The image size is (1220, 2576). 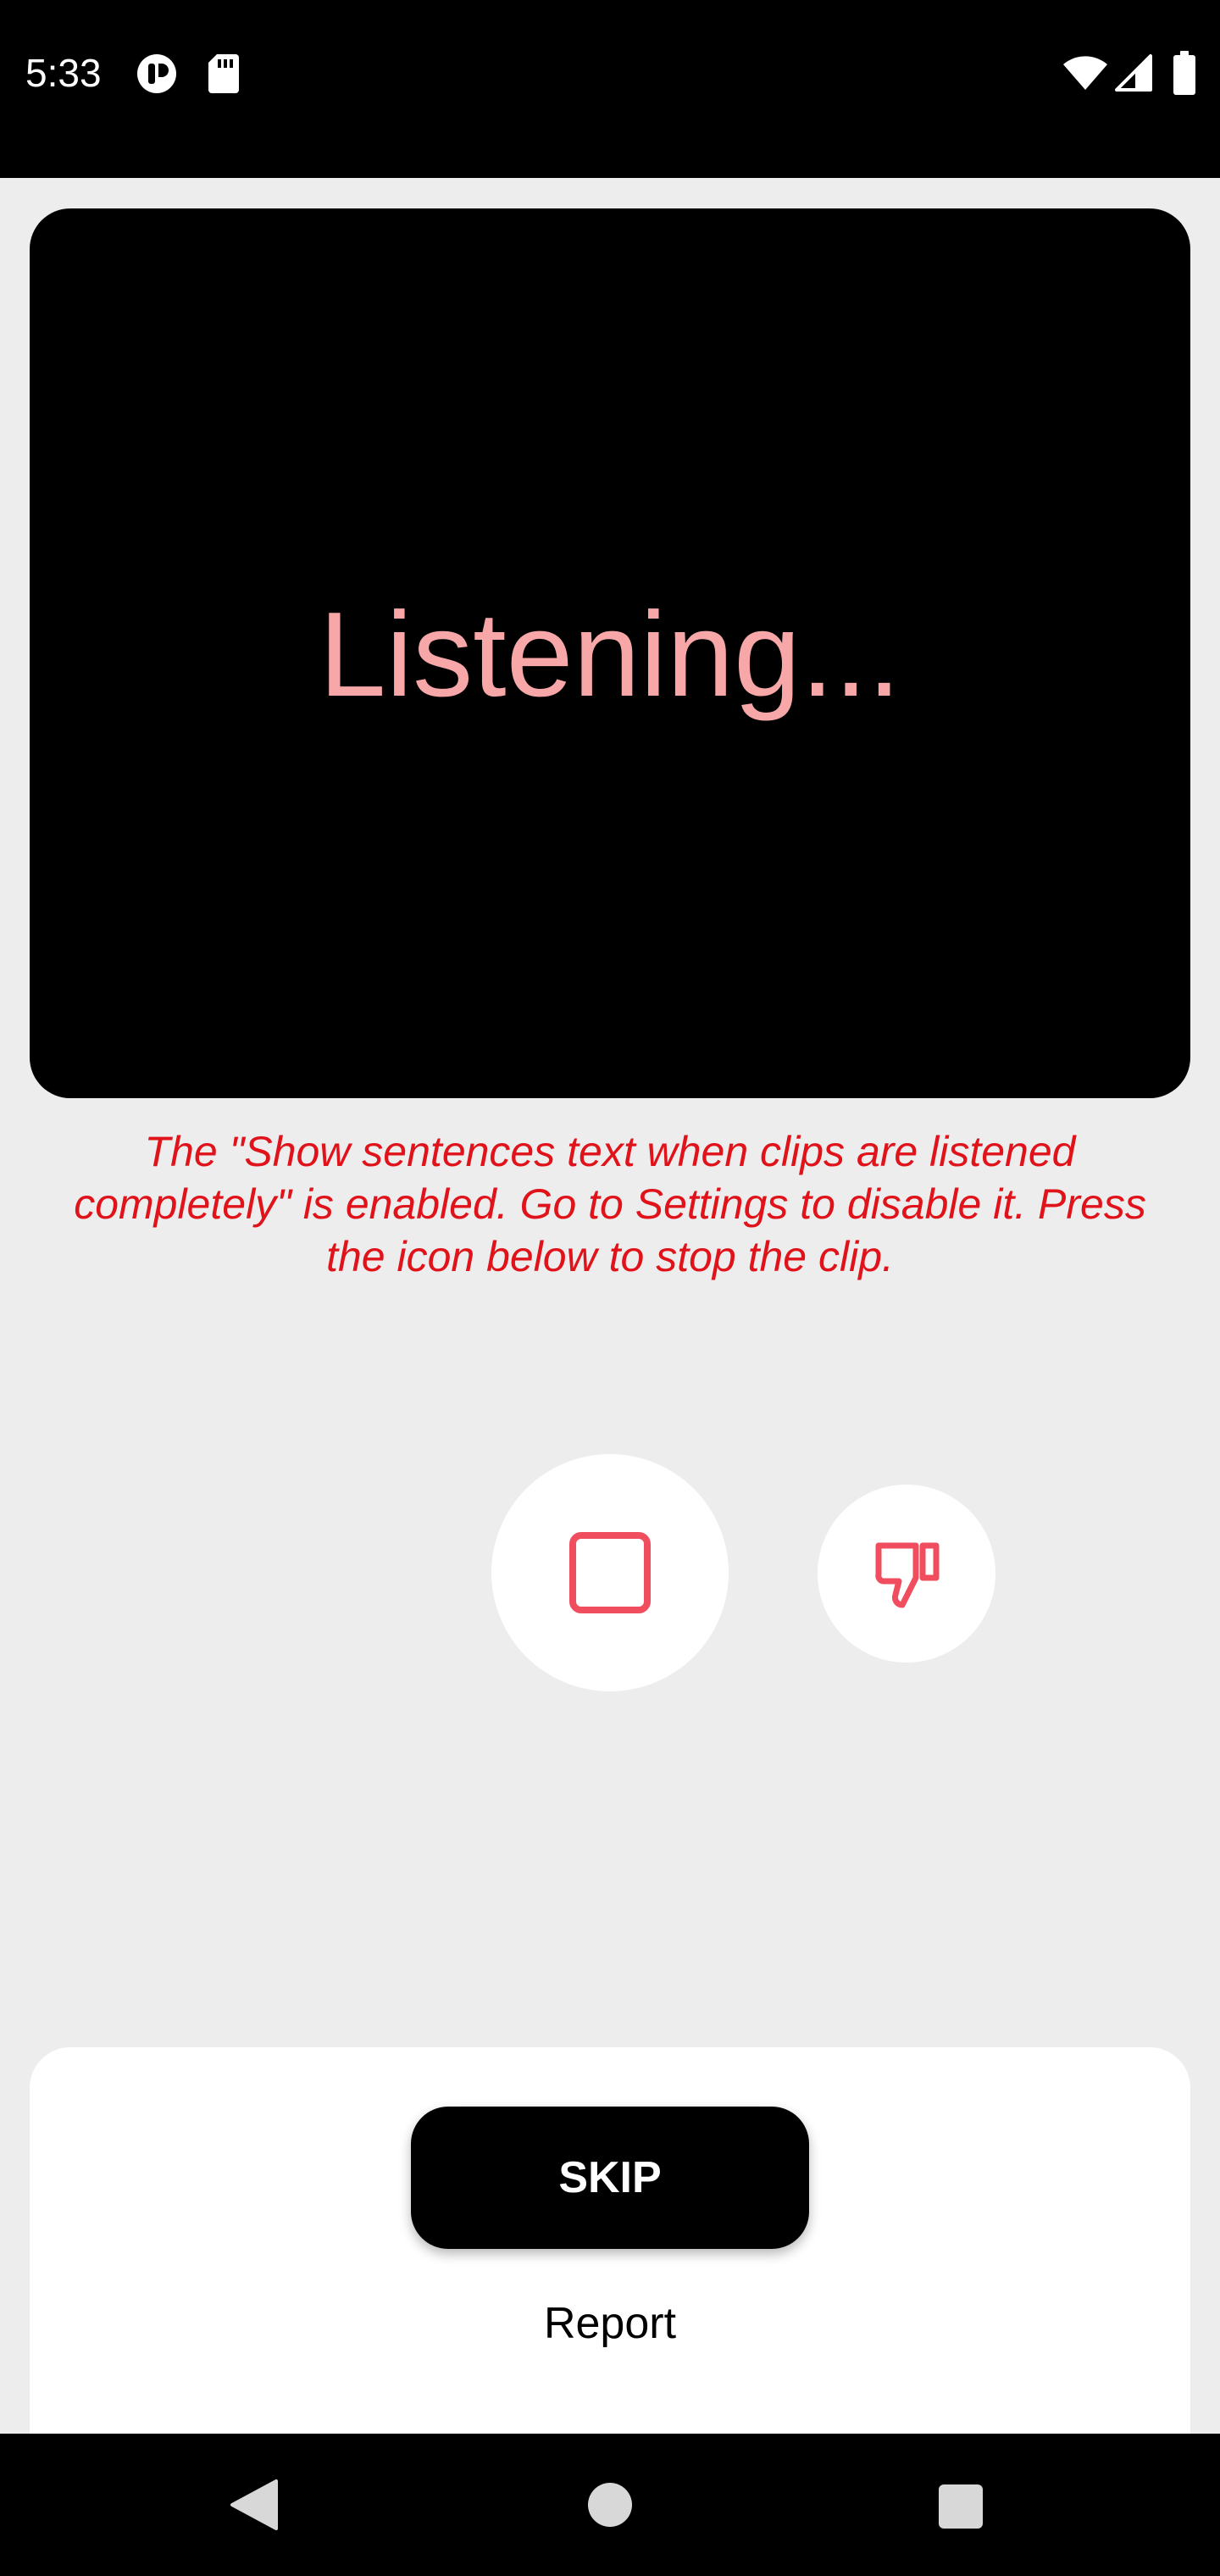 I want to click on stop-icon, so click(x=610, y=1572).